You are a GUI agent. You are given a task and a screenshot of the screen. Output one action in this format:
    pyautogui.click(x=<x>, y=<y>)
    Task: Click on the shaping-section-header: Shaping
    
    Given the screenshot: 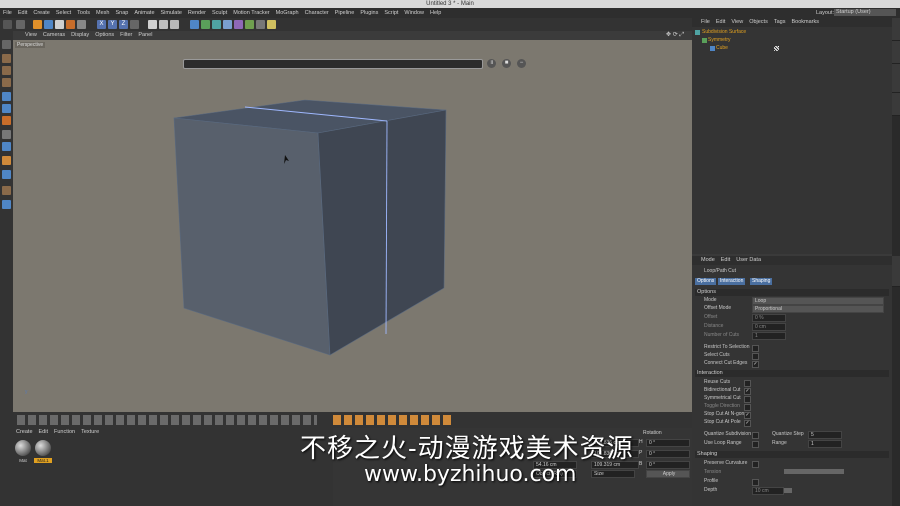 What is the action you would take?
    pyautogui.click(x=792, y=454)
    